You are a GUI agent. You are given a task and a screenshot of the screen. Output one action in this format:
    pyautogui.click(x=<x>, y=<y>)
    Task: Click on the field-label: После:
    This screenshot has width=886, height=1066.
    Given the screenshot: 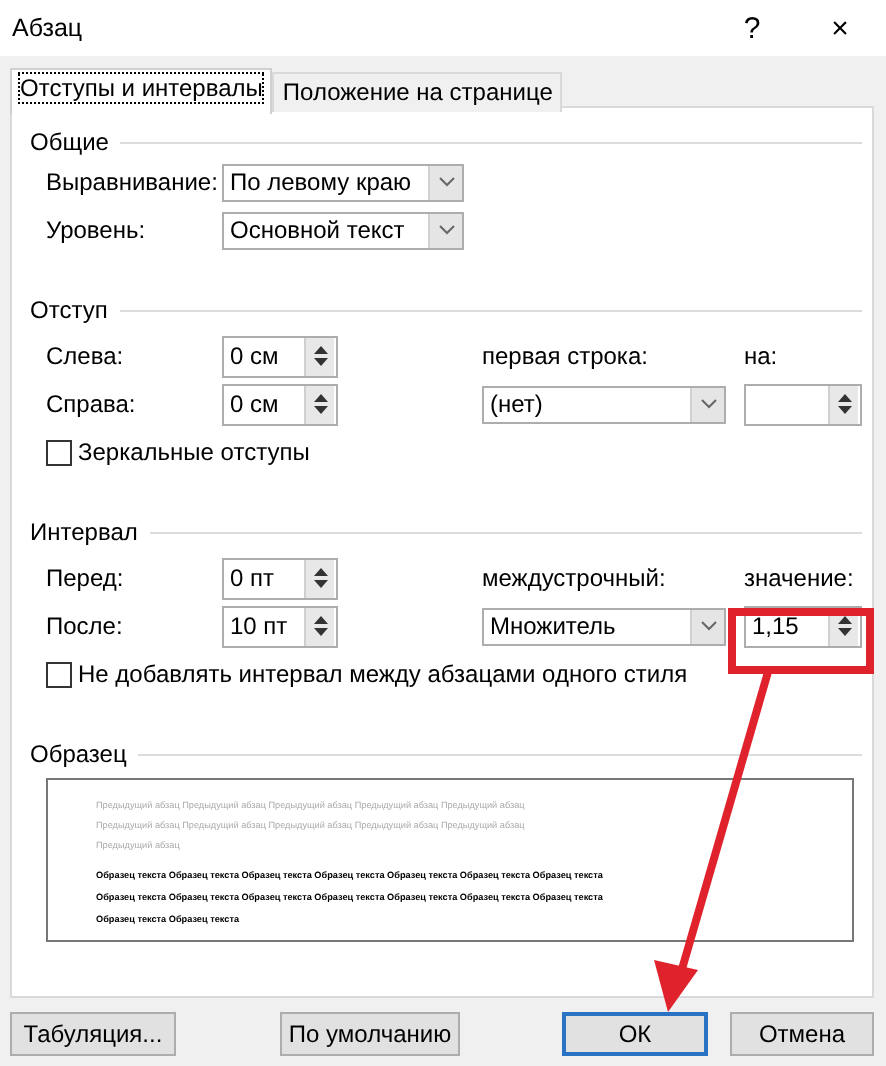 What is the action you would take?
    pyautogui.click(x=85, y=626)
    